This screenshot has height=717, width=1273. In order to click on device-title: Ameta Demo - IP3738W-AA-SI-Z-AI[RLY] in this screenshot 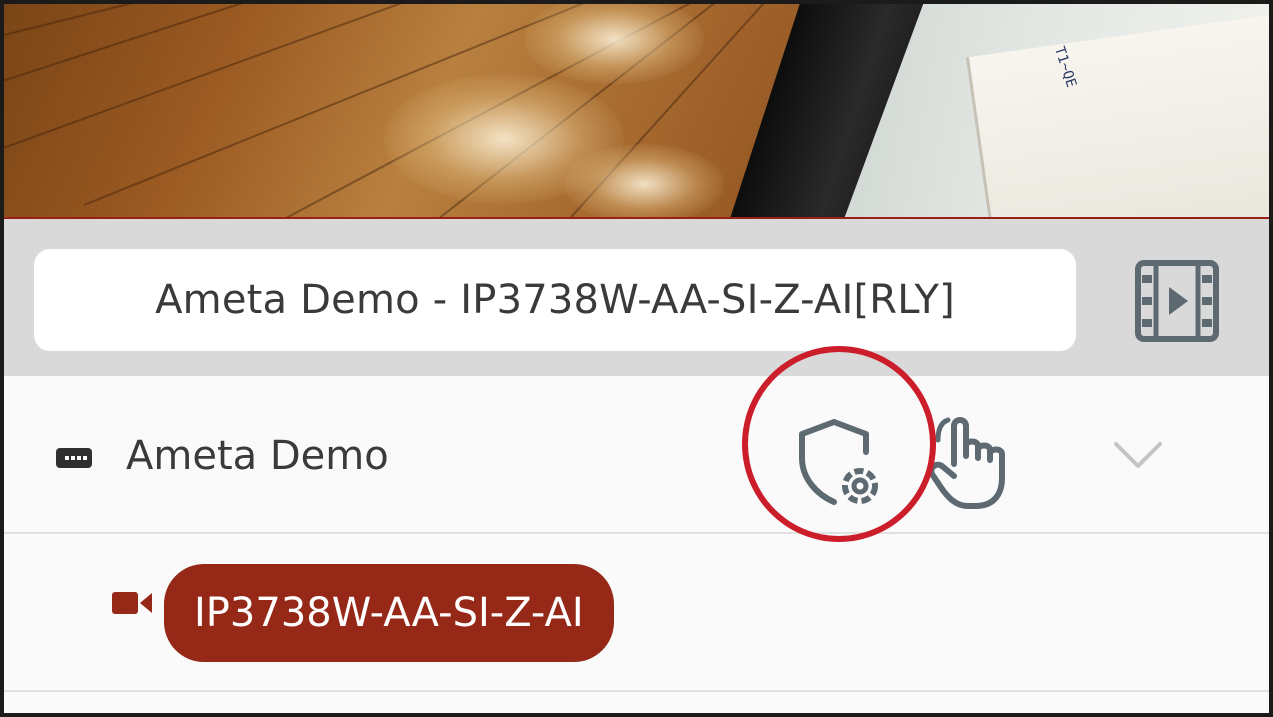, I will do `click(555, 300)`.